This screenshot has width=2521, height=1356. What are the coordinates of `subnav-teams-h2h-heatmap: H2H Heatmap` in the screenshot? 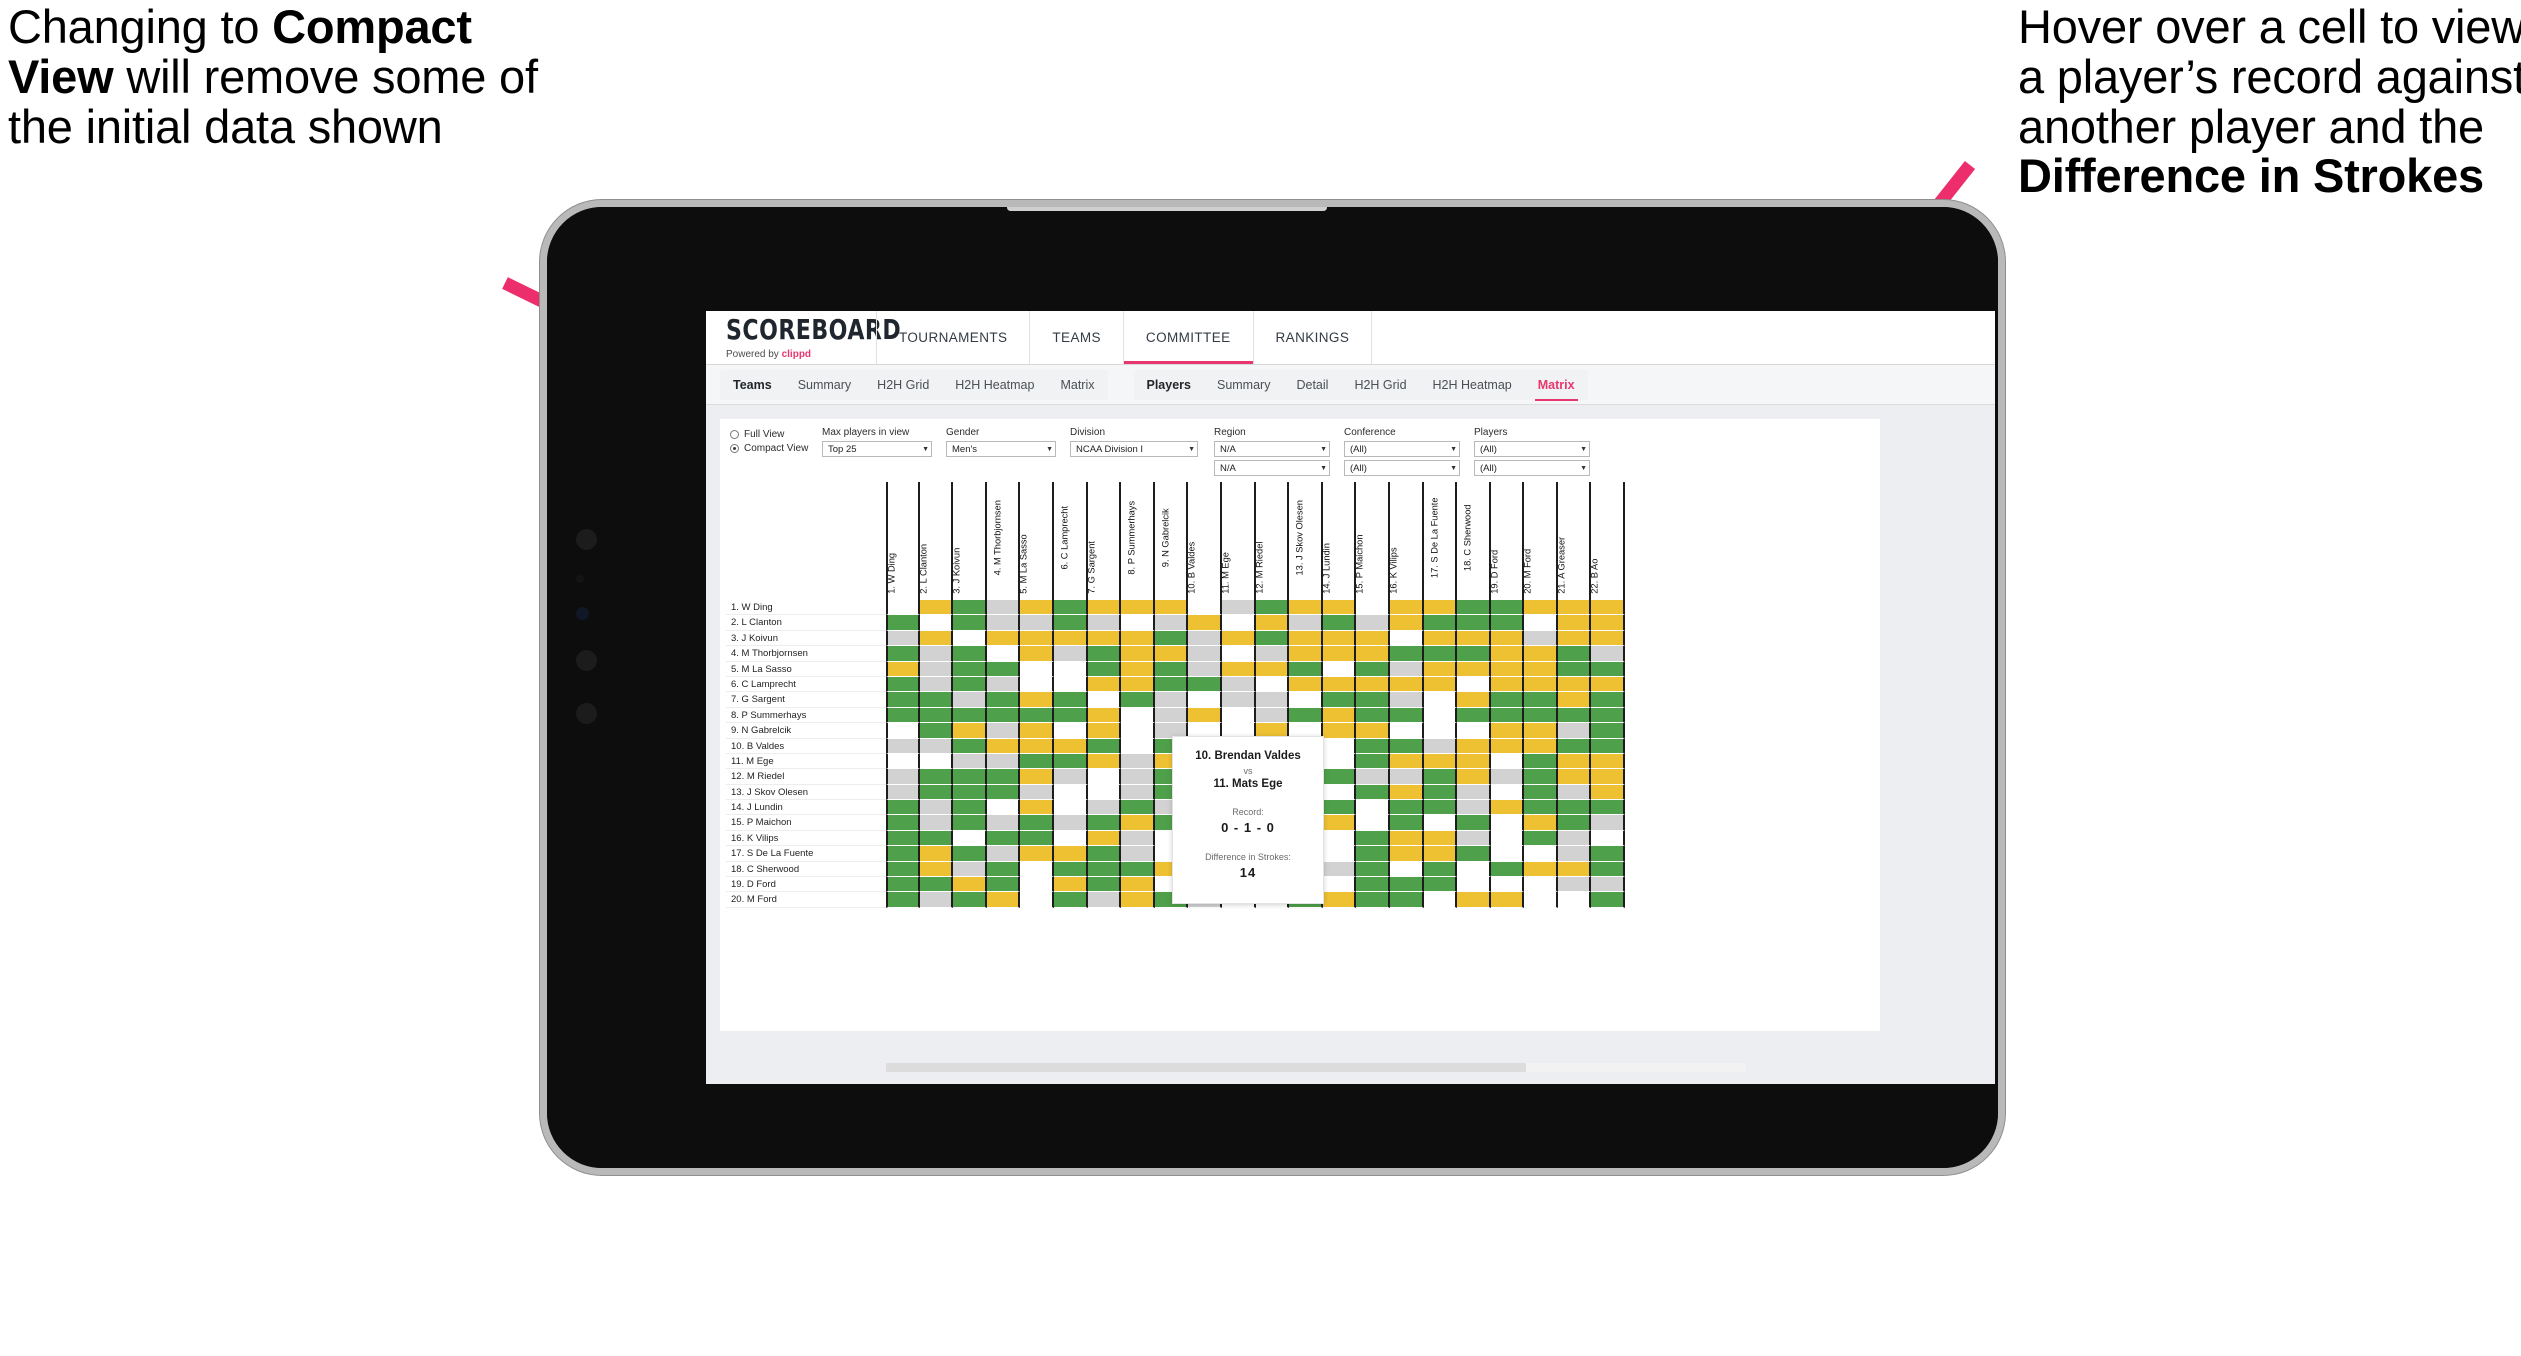 It's located at (994, 385).